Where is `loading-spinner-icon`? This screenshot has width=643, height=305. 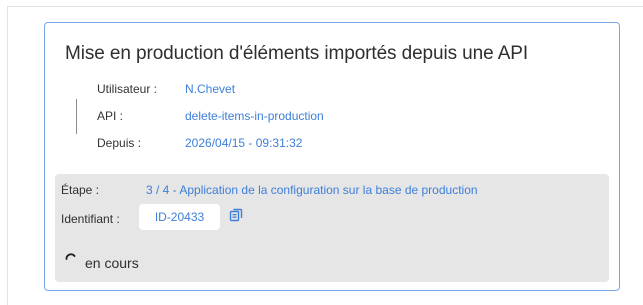
loading-spinner-icon is located at coordinates (70, 255).